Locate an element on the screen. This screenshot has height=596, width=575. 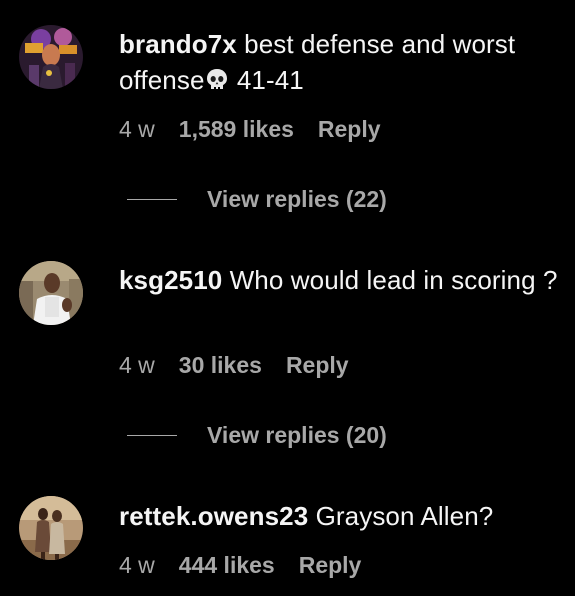
comment-meta: 4 w 1,589 likes Reply is located at coordinates (250, 129).